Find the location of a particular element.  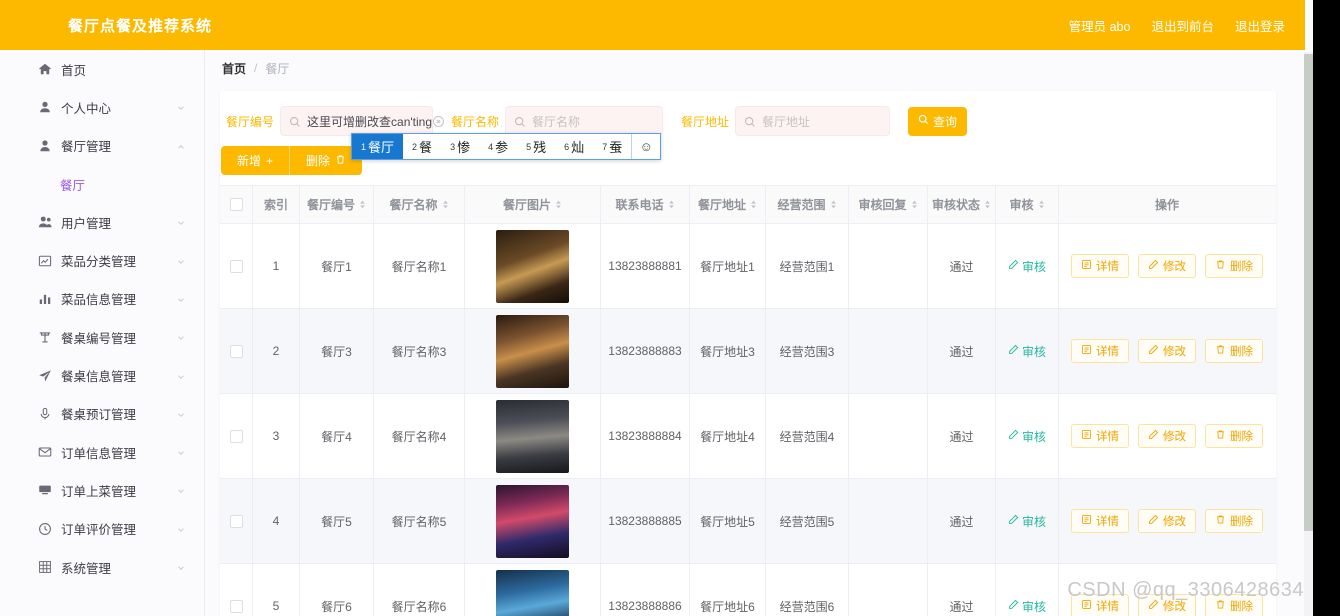

clear-circle-icon is located at coordinates (438, 121).